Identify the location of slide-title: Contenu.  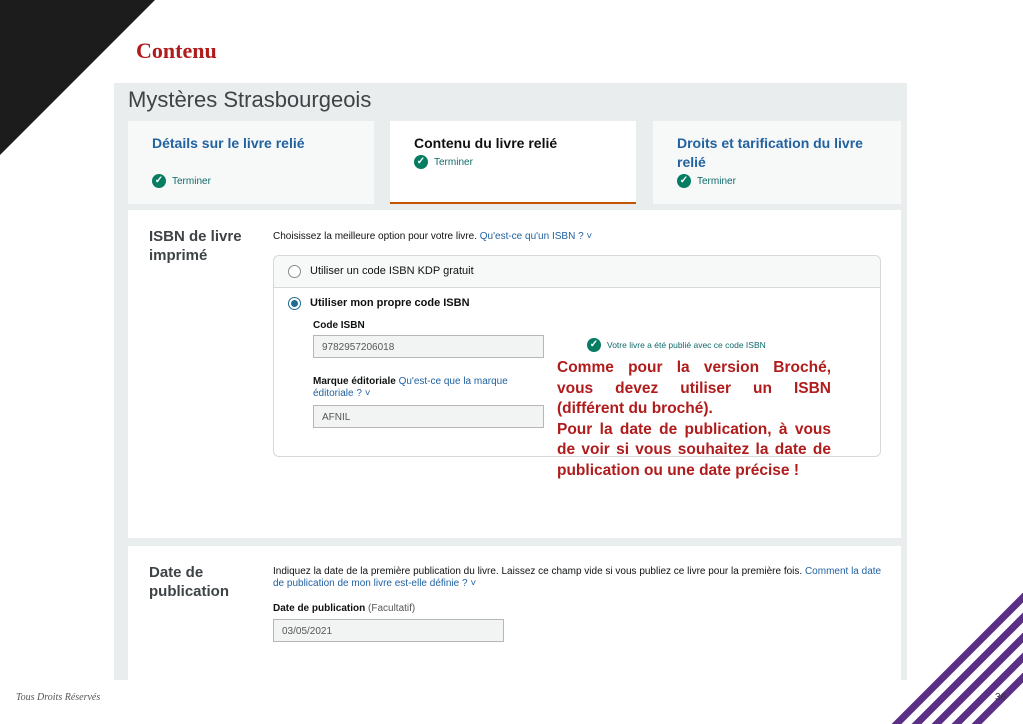
(176, 50).